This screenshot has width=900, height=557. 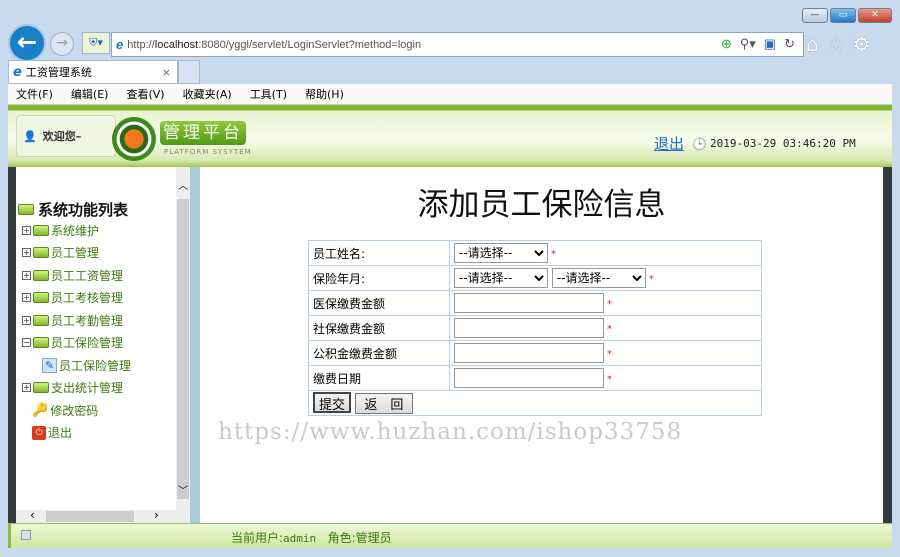 I want to click on logo-icon, so click(x=134, y=139).